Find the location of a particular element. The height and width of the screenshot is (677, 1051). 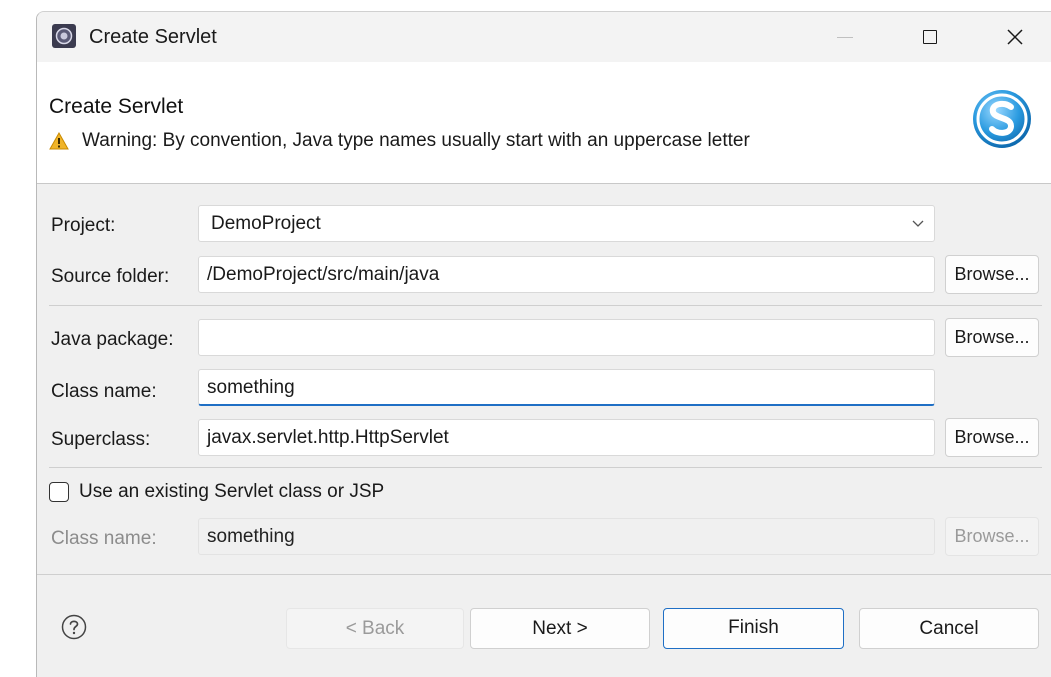

project-value: DemoProject is located at coordinates (266, 223).